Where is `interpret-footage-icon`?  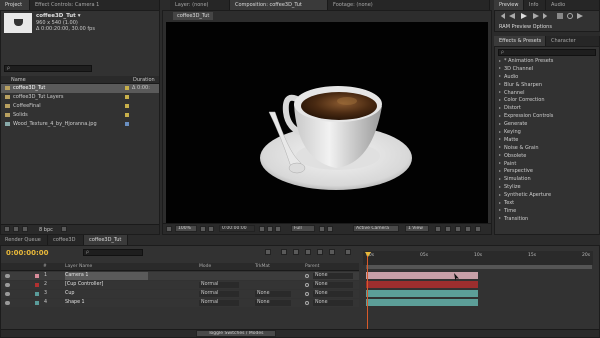
interpret-footage-icon is located at coordinates (7, 229).